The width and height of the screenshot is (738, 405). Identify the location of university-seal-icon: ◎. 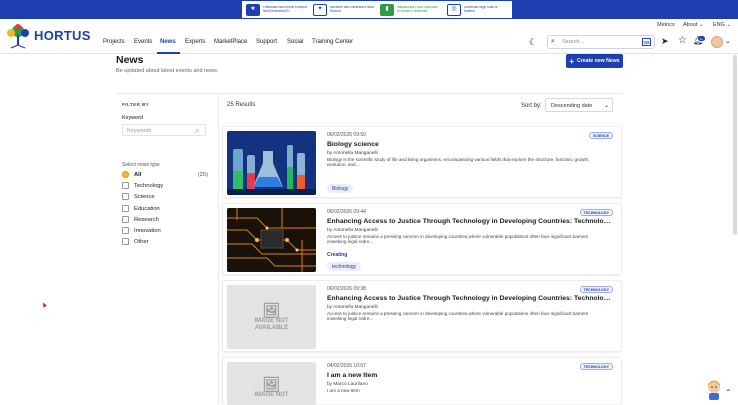
(454, 9).